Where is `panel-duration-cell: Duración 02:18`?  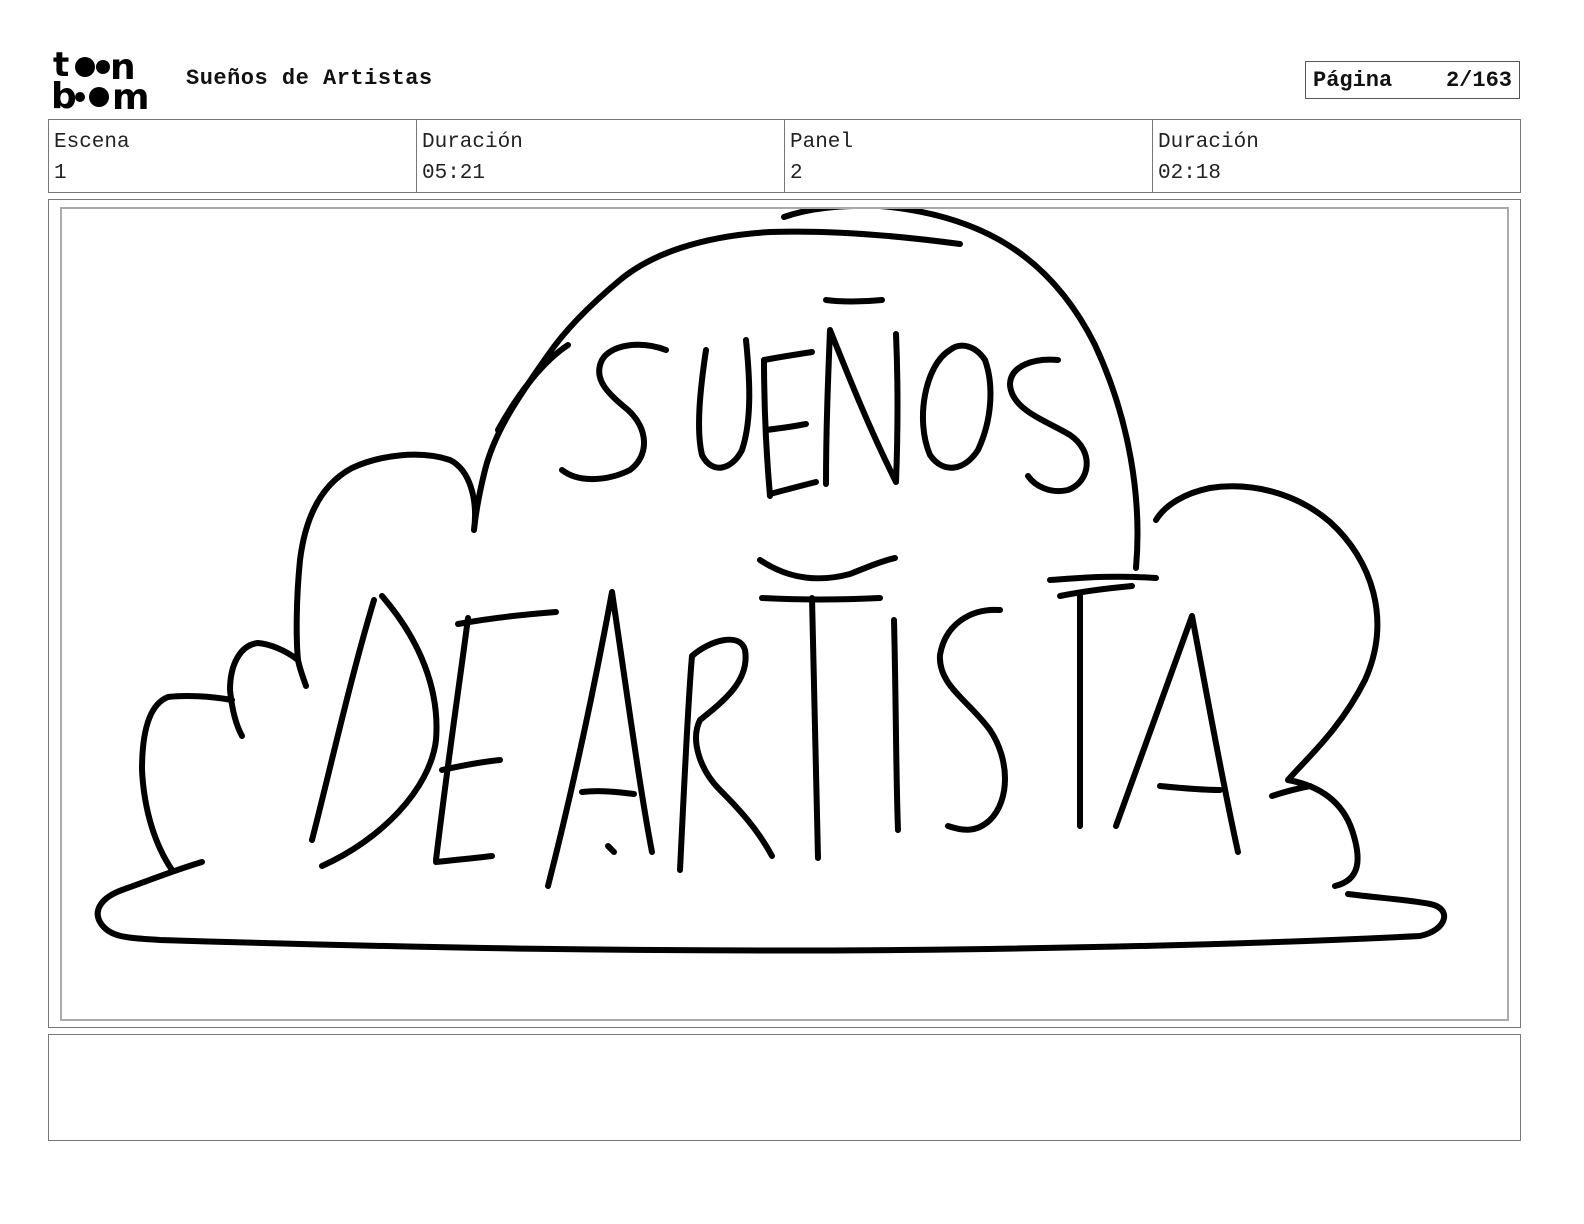
panel-duration-cell: Duración 02:18 is located at coordinates (1336, 156).